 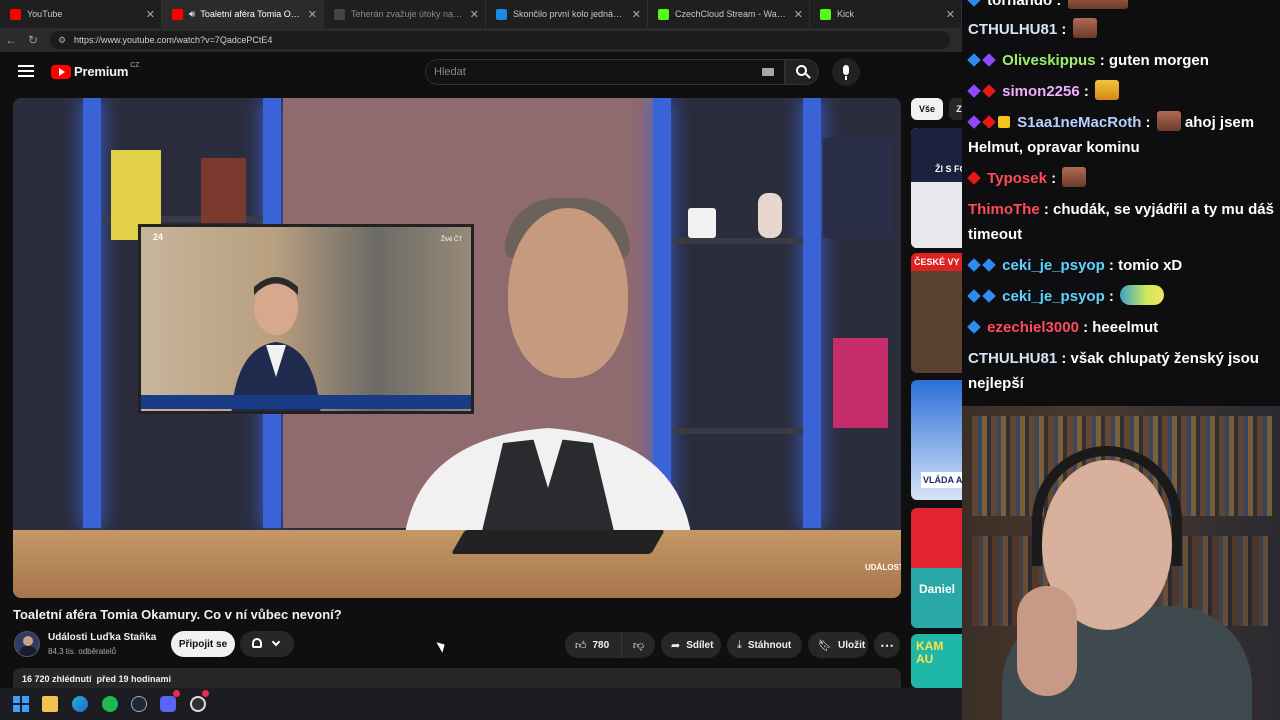 I want to click on chat-username: simon2256, so click(x=1041, y=91).